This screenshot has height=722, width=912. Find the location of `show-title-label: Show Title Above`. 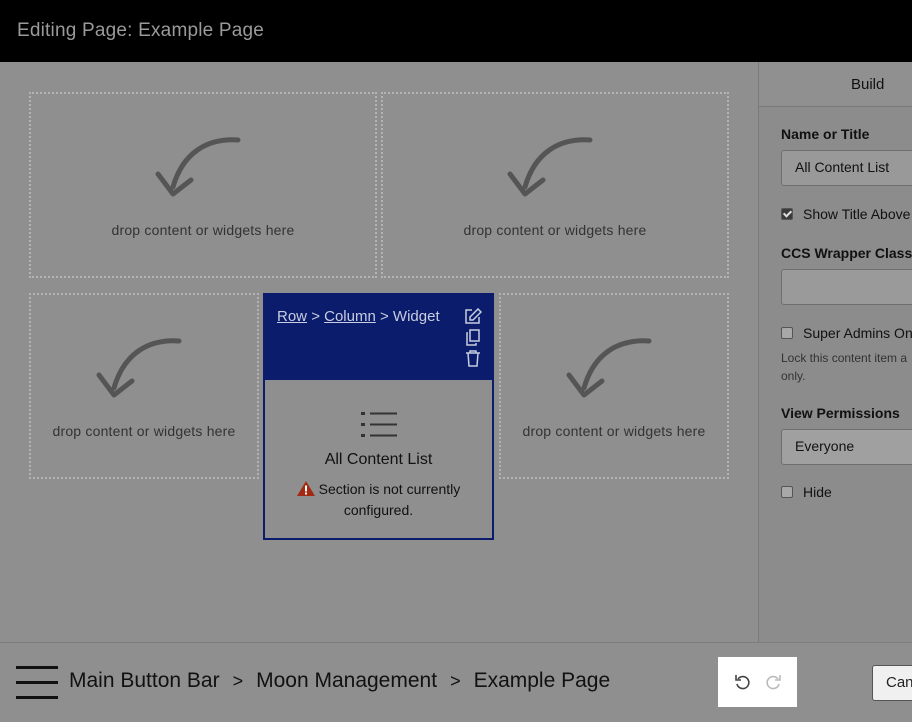

show-title-label: Show Title Above is located at coordinates (857, 214).